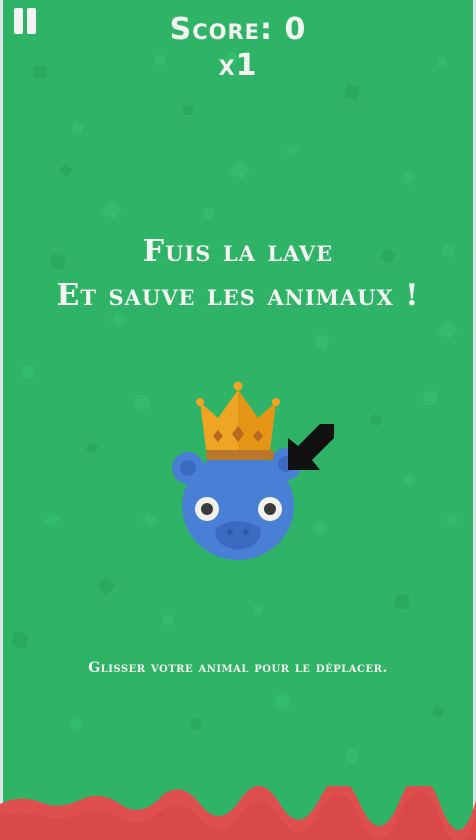 Image resolution: width=476 pixels, height=840 pixels. I want to click on frame-left-border, so click(1, 420).